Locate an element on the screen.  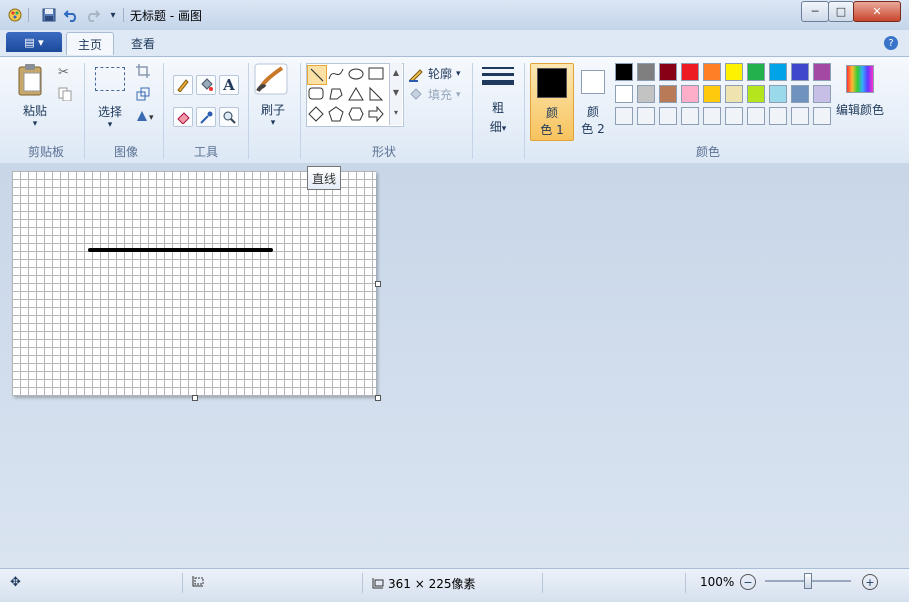
edit-colors-button: 编辑颜色 is located at coordinates (860, 91).